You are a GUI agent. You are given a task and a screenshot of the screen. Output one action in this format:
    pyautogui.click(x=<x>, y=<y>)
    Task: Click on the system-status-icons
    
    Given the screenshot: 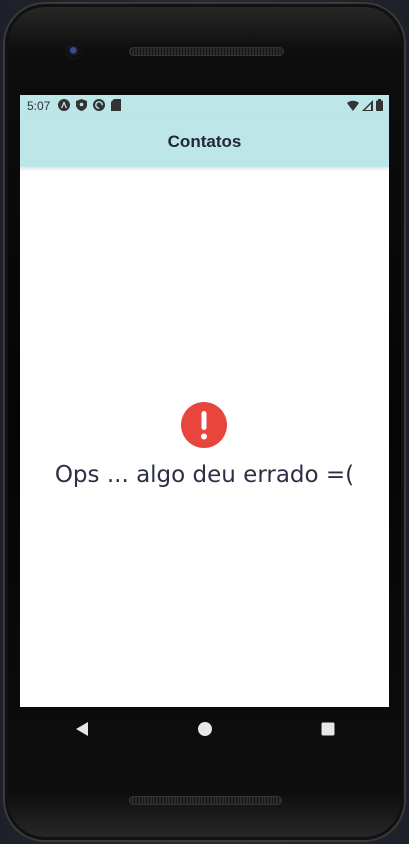 What is the action you would take?
    pyautogui.click(x=365, y=106)
    